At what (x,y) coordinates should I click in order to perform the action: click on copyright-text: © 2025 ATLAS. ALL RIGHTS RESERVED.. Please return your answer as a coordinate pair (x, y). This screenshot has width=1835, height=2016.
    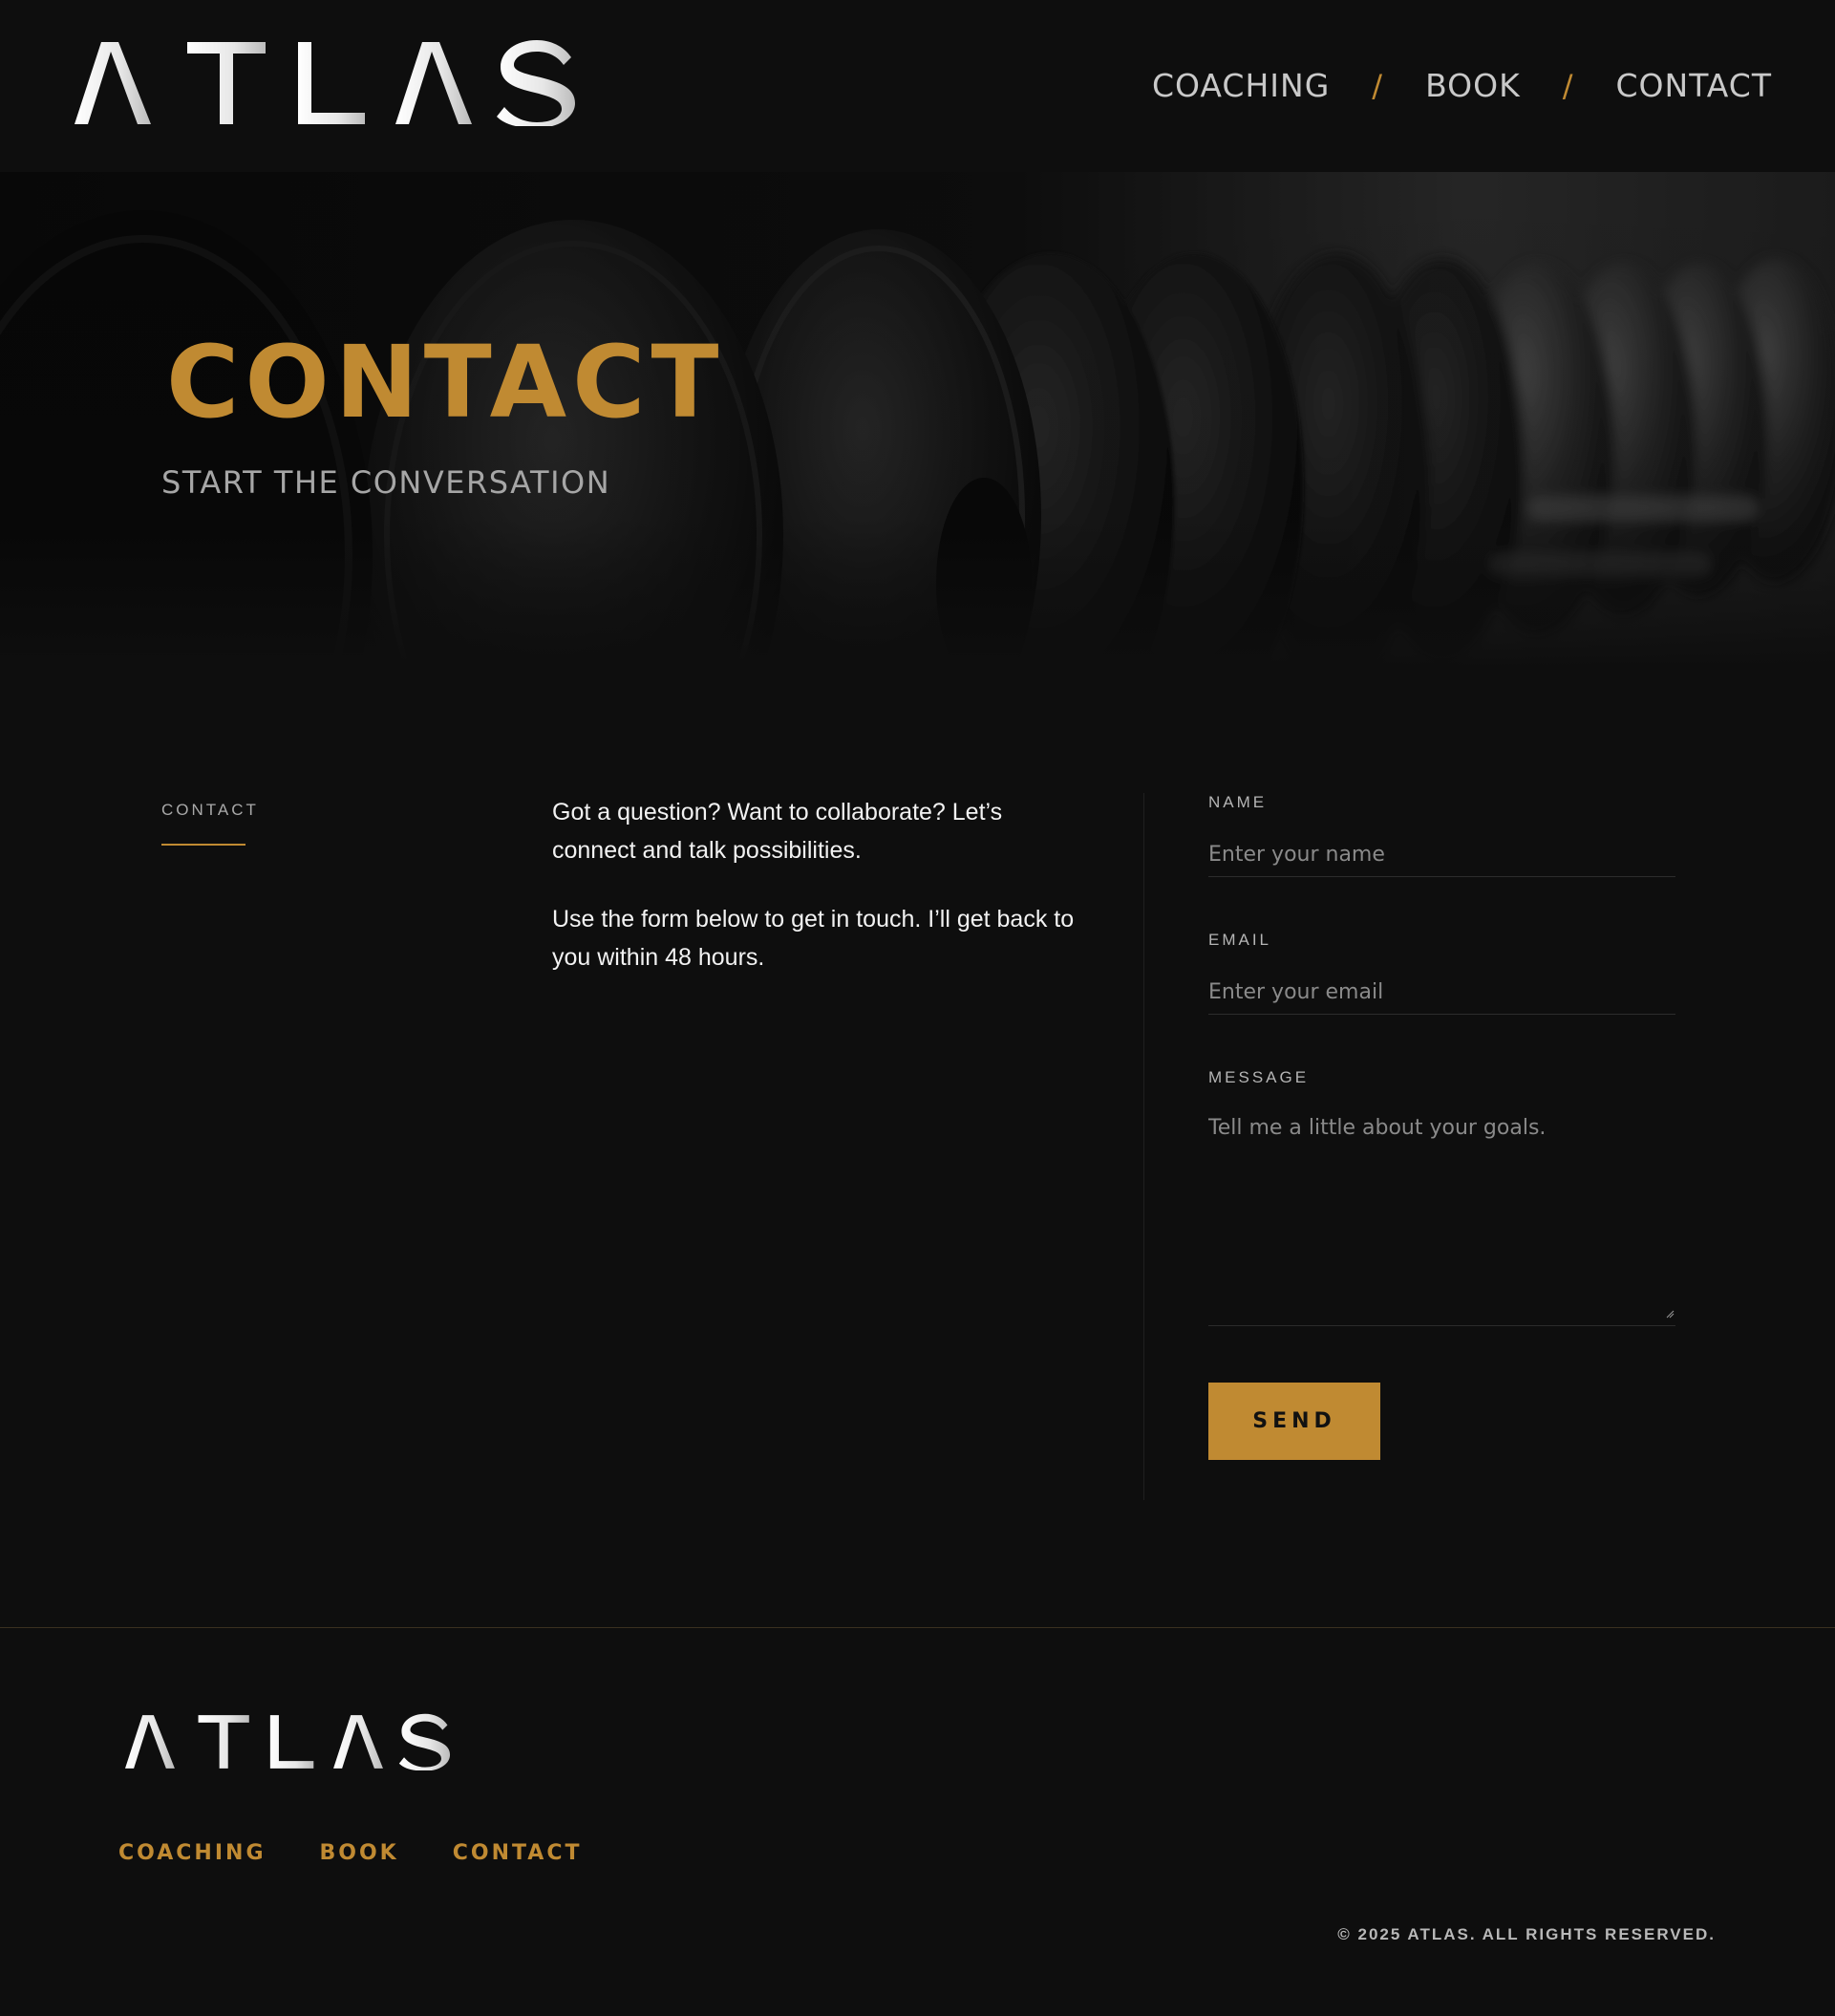
    Looking at the image, I should click on (1526, 1934).